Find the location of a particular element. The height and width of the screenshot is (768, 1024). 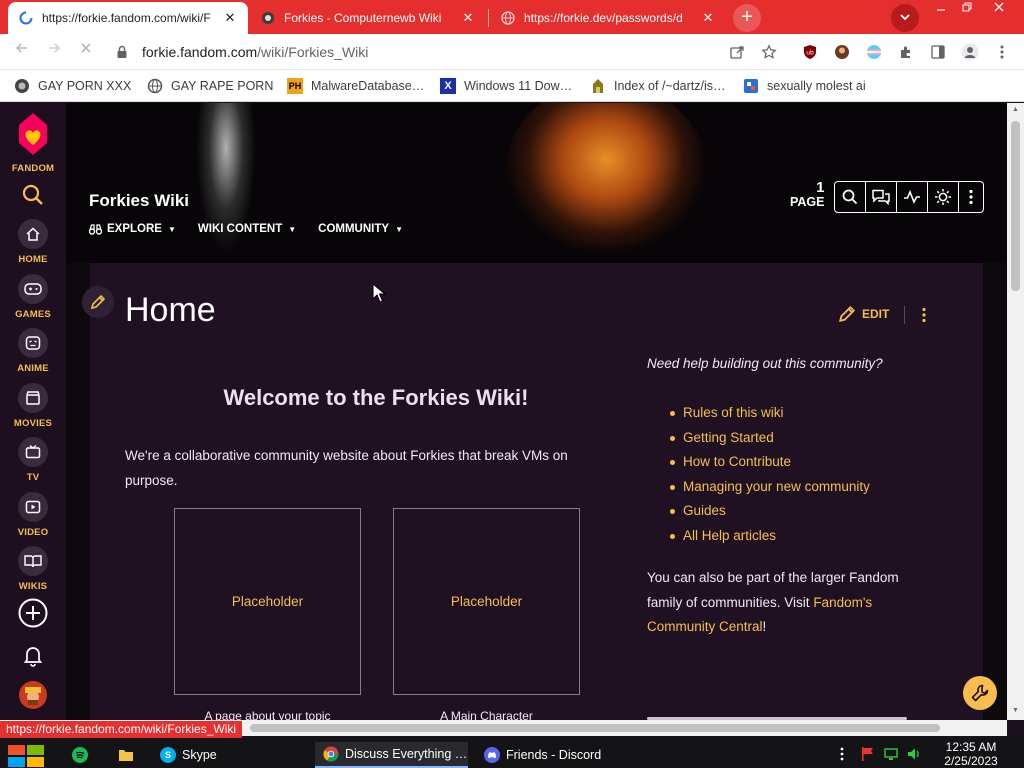

rail-item-video: VIDEO is located at coordinates (33, 515).